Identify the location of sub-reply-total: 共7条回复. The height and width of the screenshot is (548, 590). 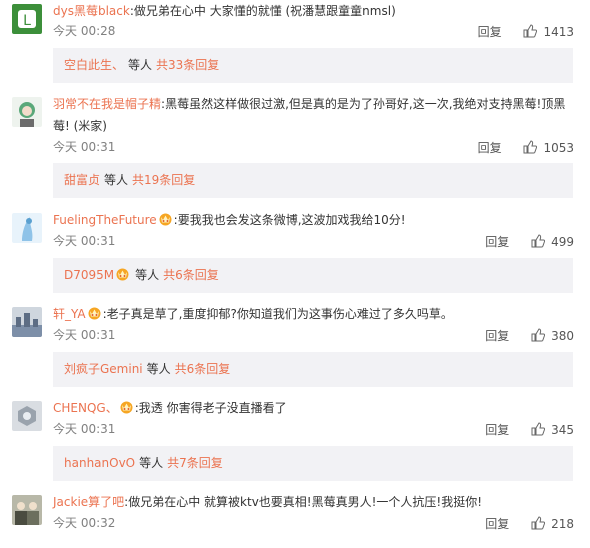
(195, 463).